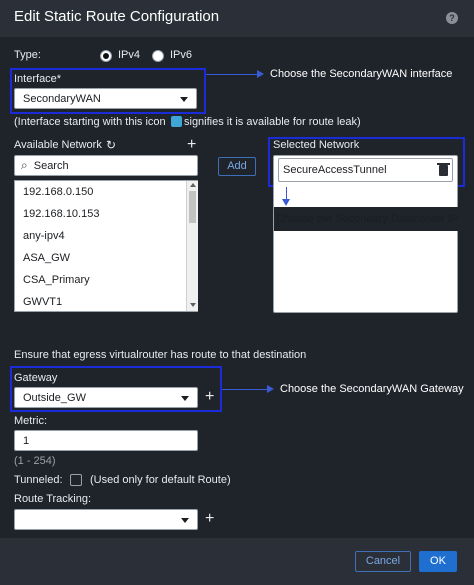  Describe the element at coordinates (193, 305) in the screenshot. I see `scroll-down-icon` at that location.